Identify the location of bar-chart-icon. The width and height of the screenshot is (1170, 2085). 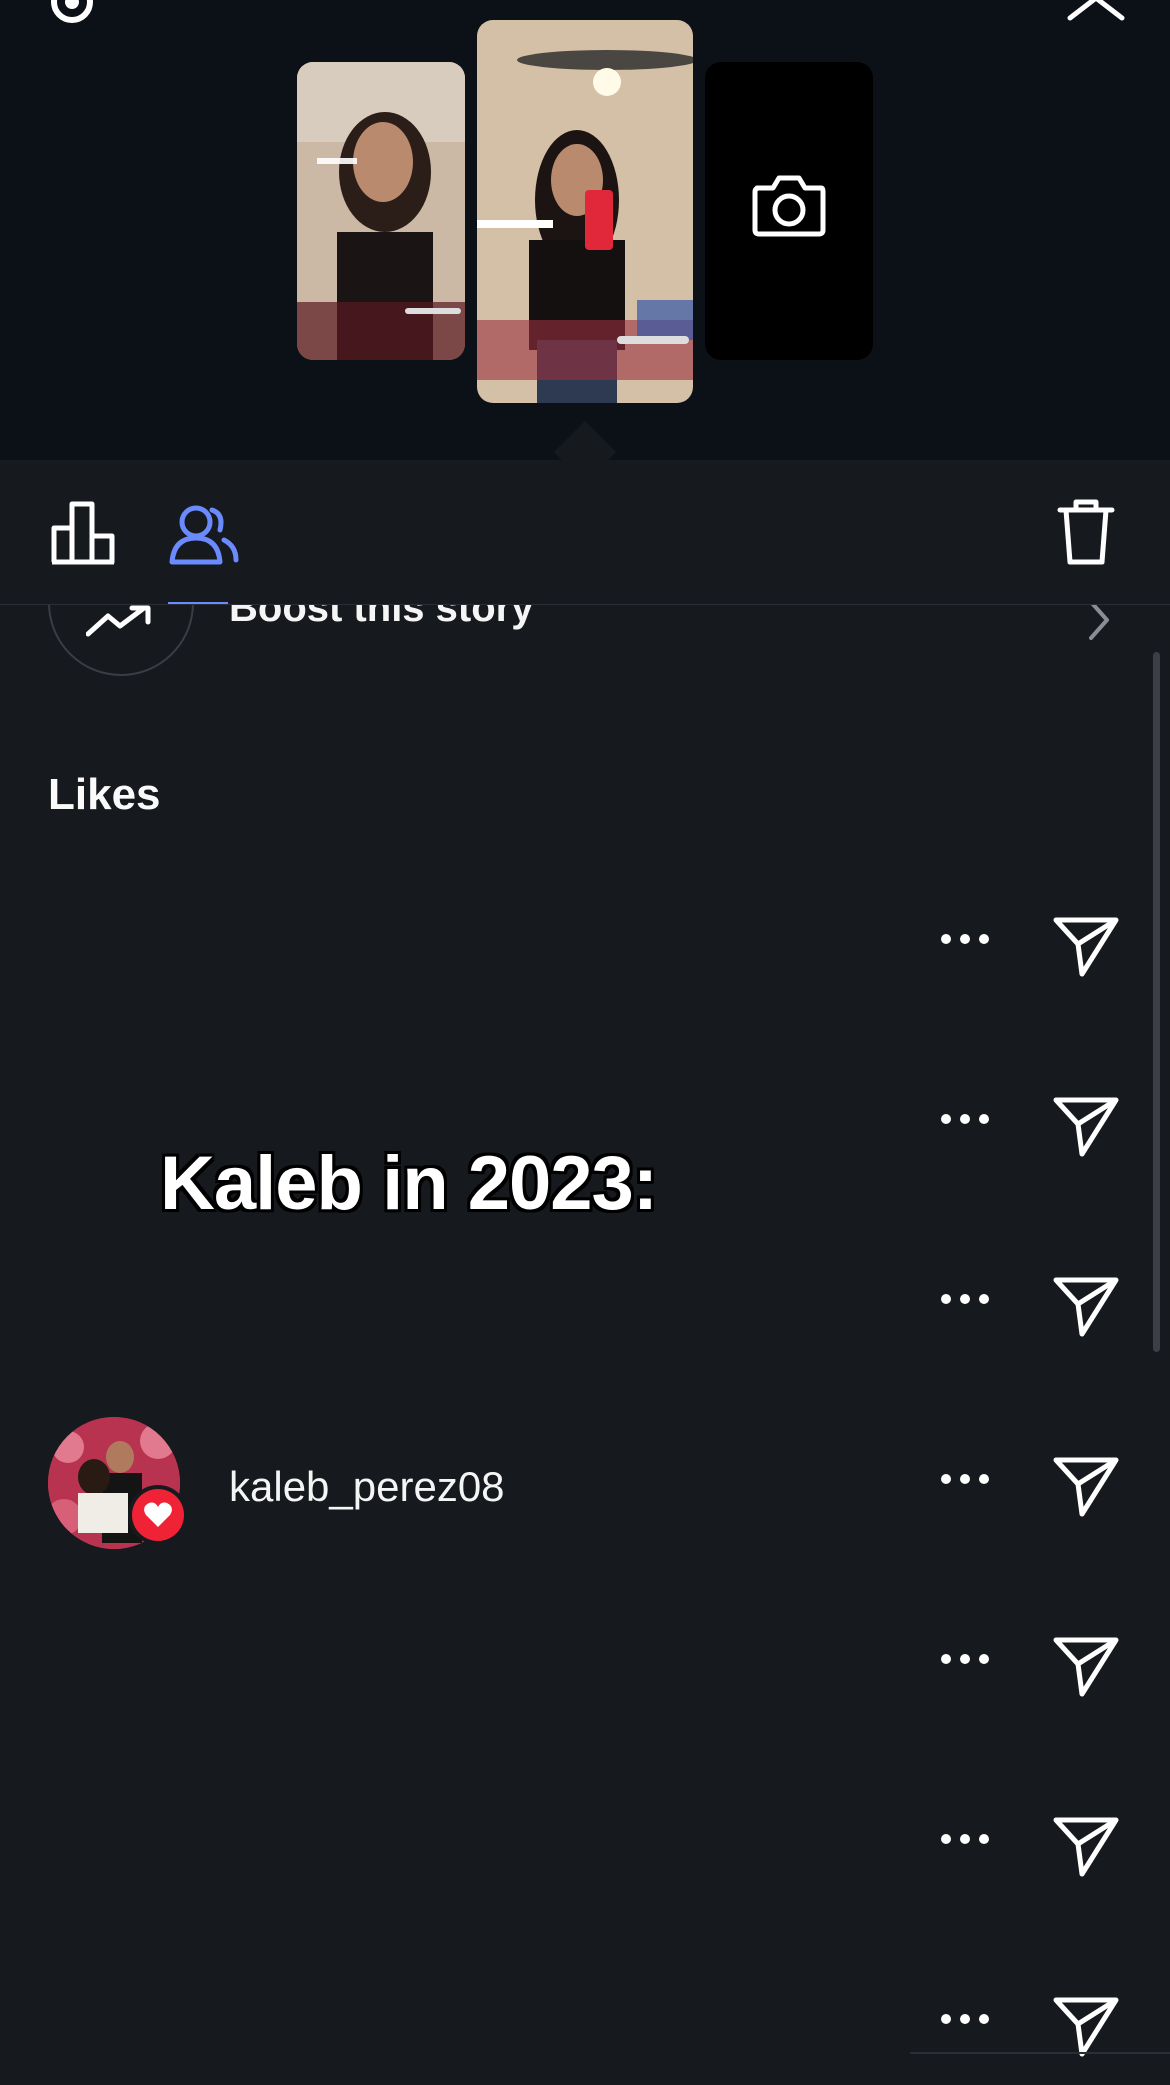
(84, 533).